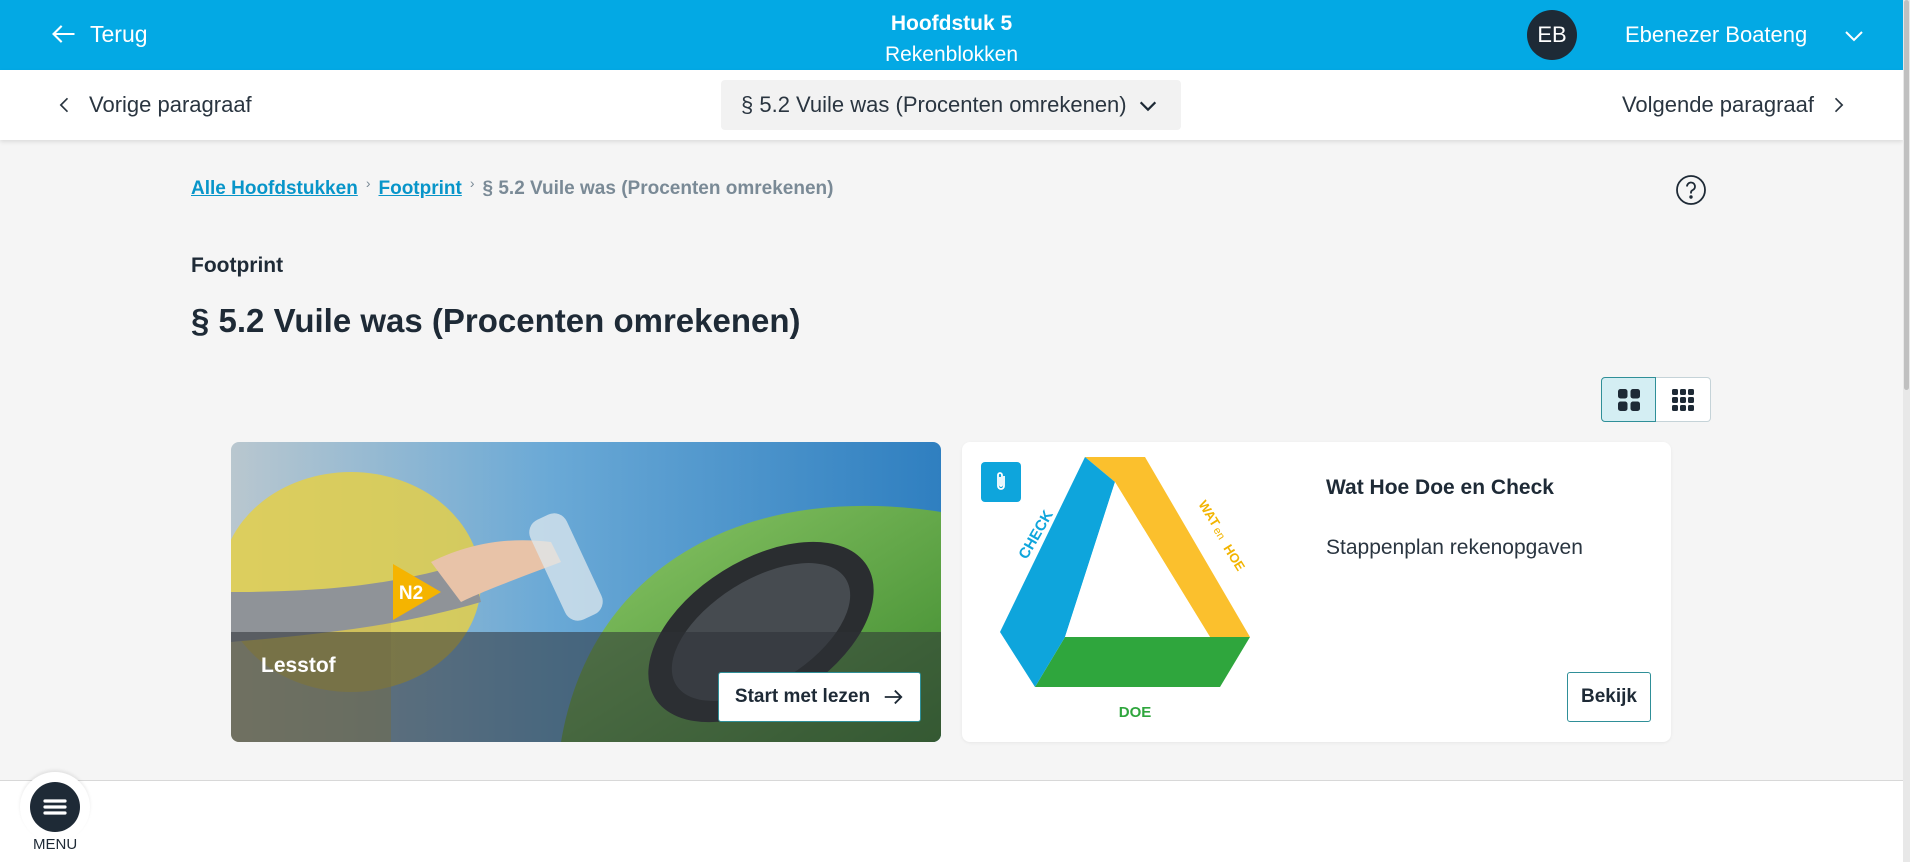  I want to click on arrow-right-icon, so click(893, 697).